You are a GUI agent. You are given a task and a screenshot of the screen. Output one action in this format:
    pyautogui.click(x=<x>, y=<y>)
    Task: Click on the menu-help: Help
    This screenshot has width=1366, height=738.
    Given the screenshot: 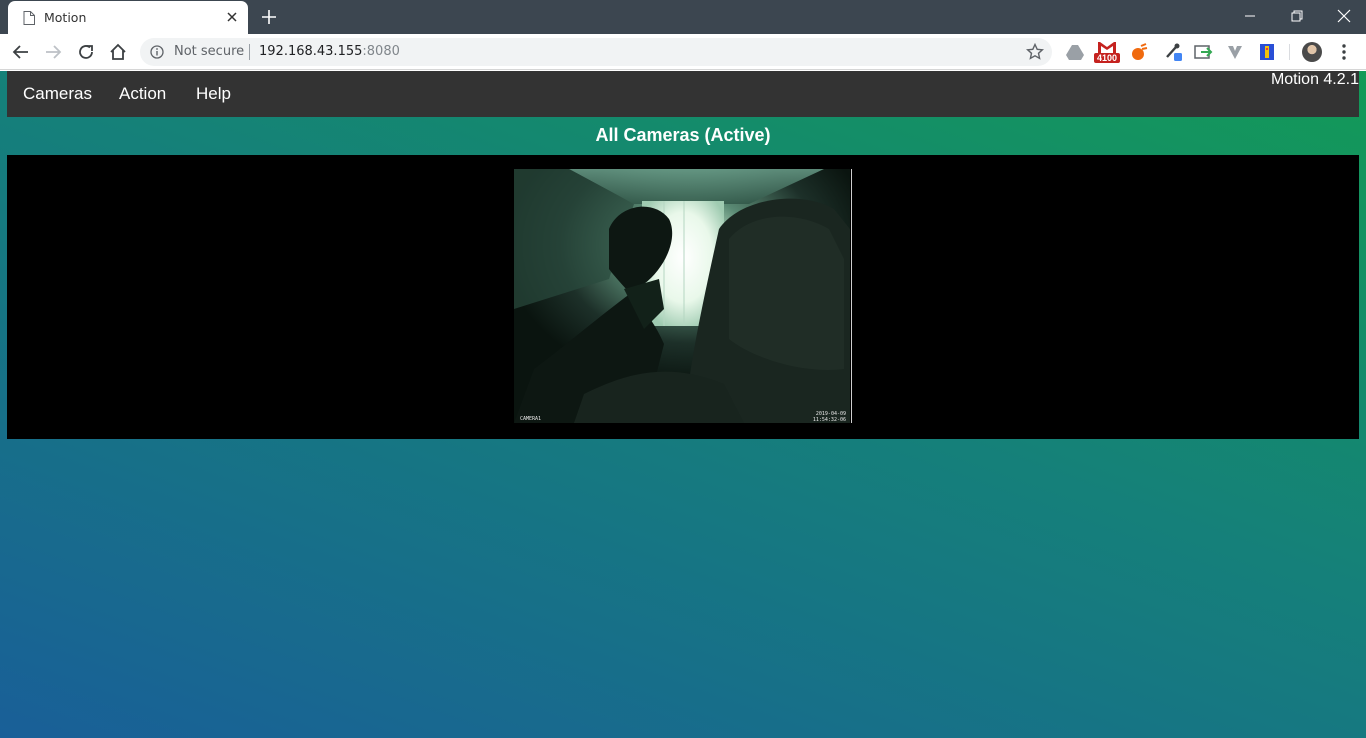 What is the action you would take?
    pyautogui.click(x=213, y=94)
    